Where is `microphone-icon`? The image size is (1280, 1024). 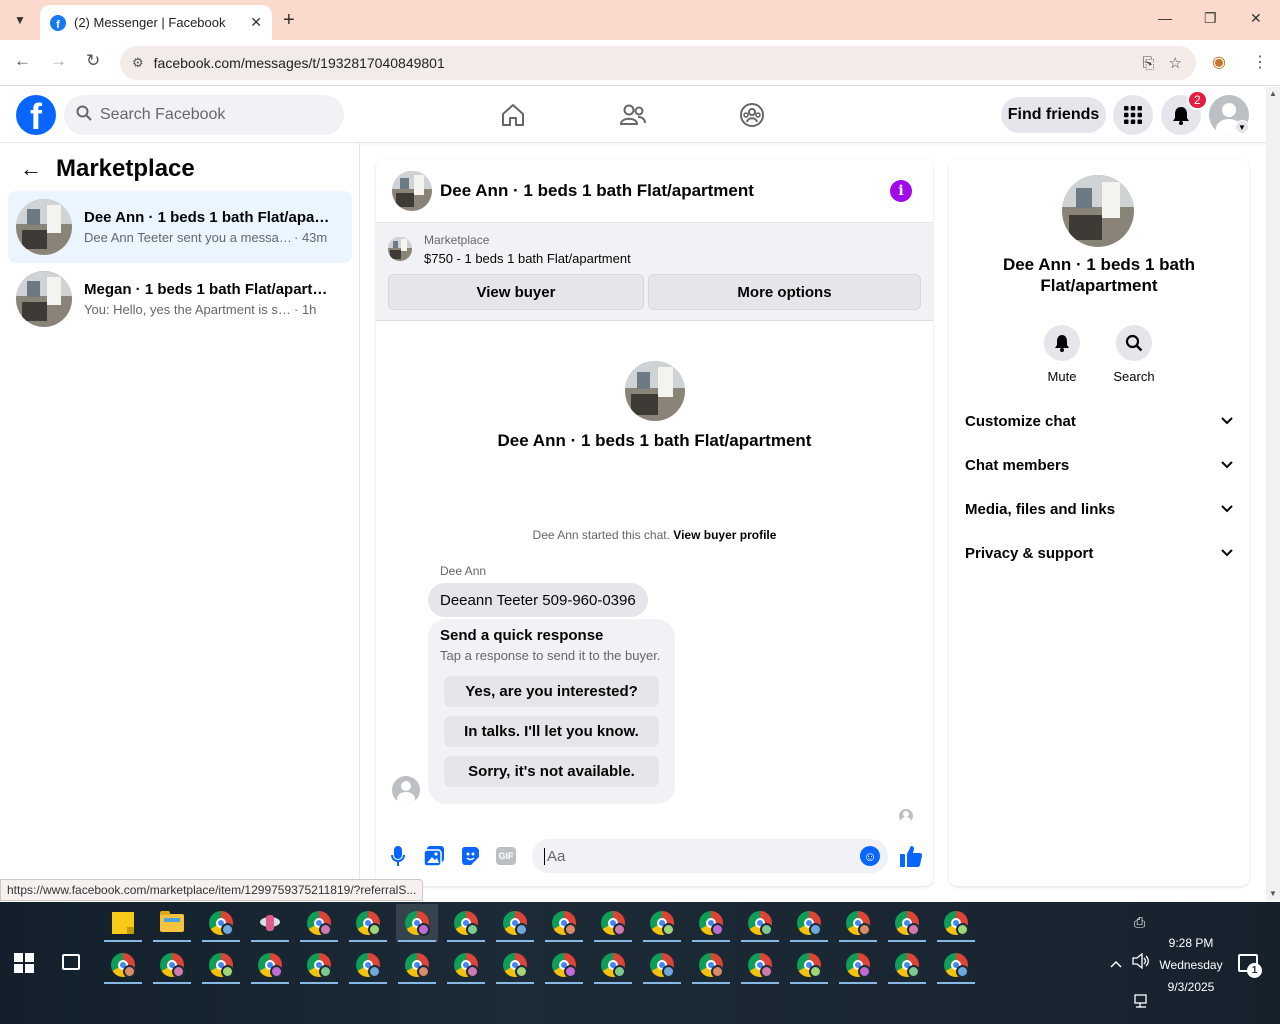 microphone-icon is located at coordinates (398, 856).